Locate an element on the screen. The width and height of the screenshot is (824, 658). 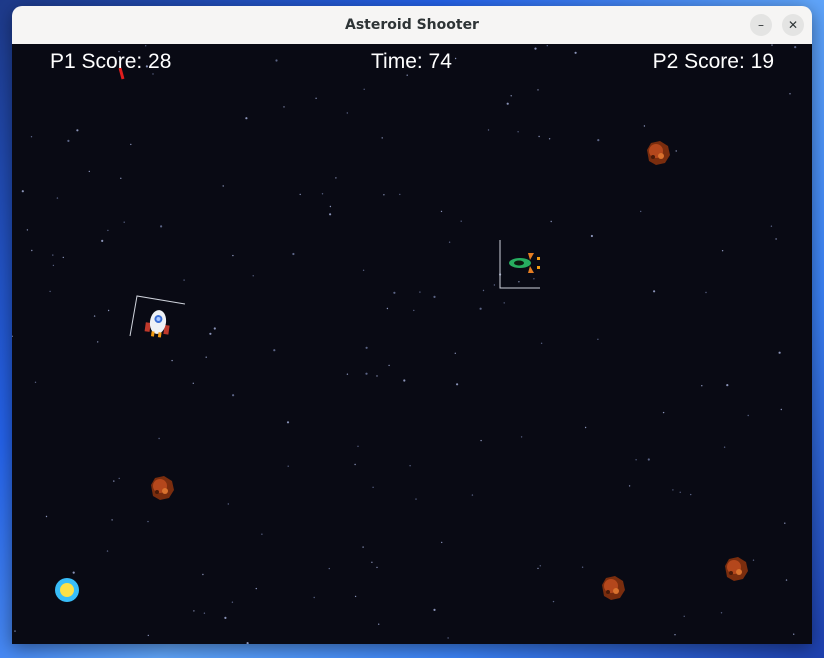
player2-ship is located at coordinates (519, 264).